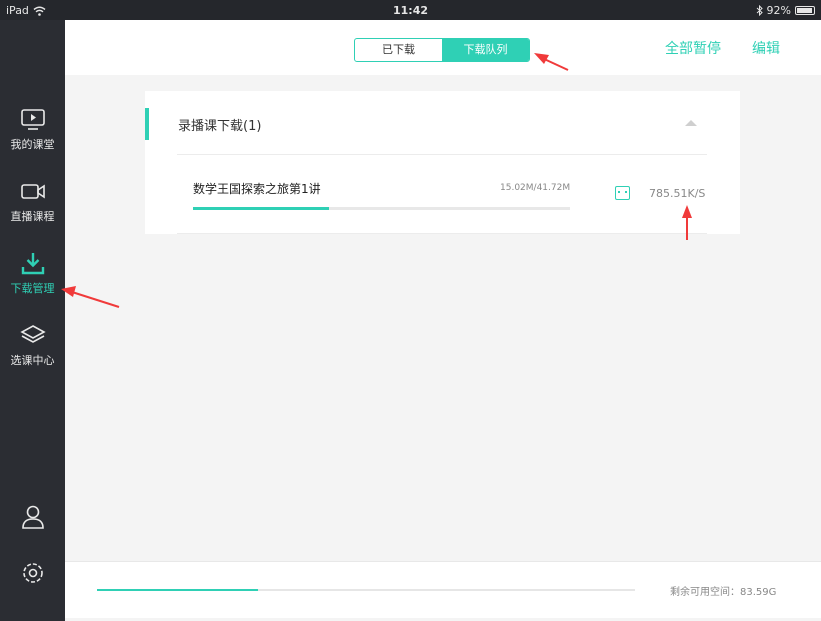  Describe the element at coordinates (778, 10) in the screenshot. I see `battery-percent: 92%` at that location.